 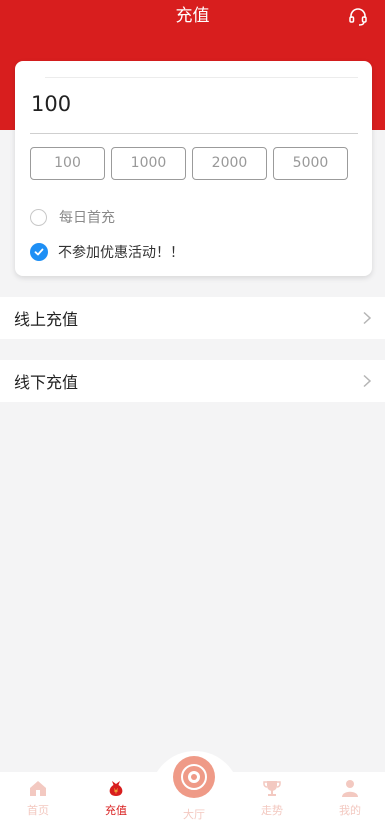 What do you see at coordinates (38, 798) in the screenshot?
I see `tab-home: 首页` at bounding box center [38, 798].